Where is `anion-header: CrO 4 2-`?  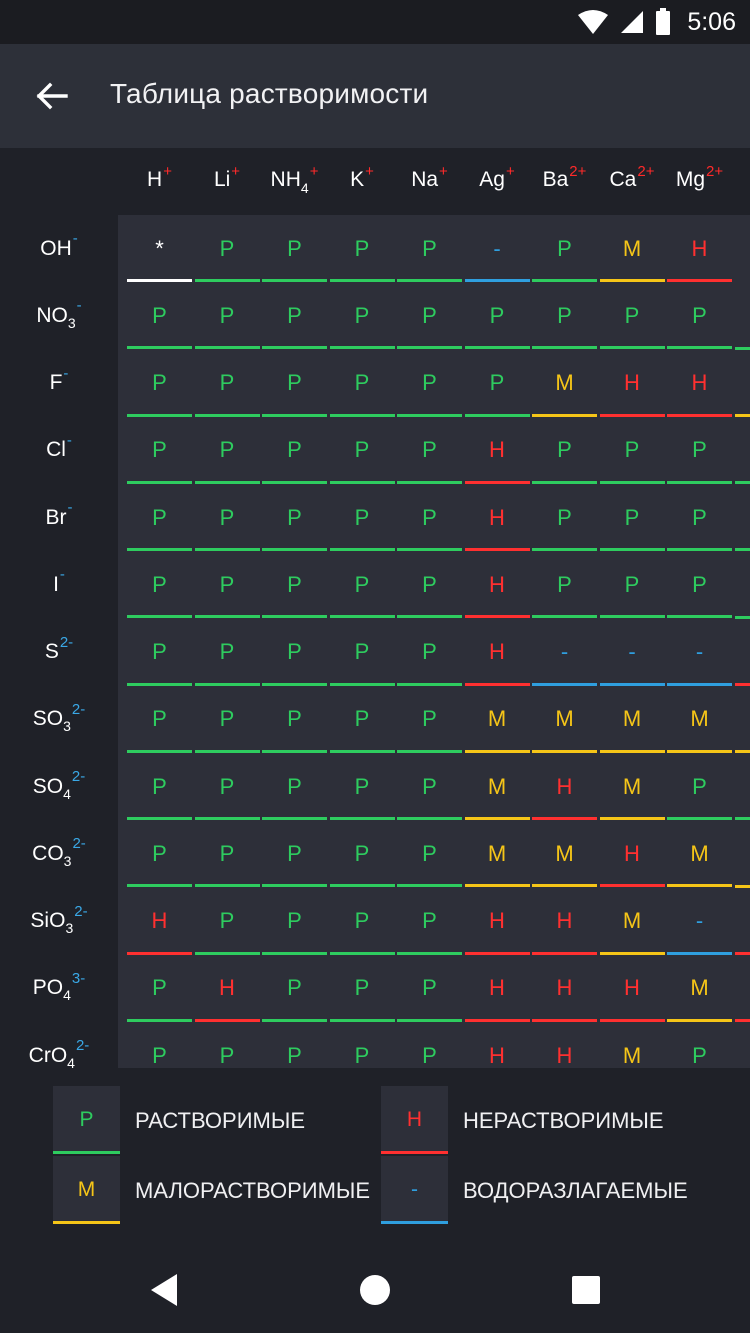
anion-header: CrO 4 2- is located at coordinates (59, 1045).